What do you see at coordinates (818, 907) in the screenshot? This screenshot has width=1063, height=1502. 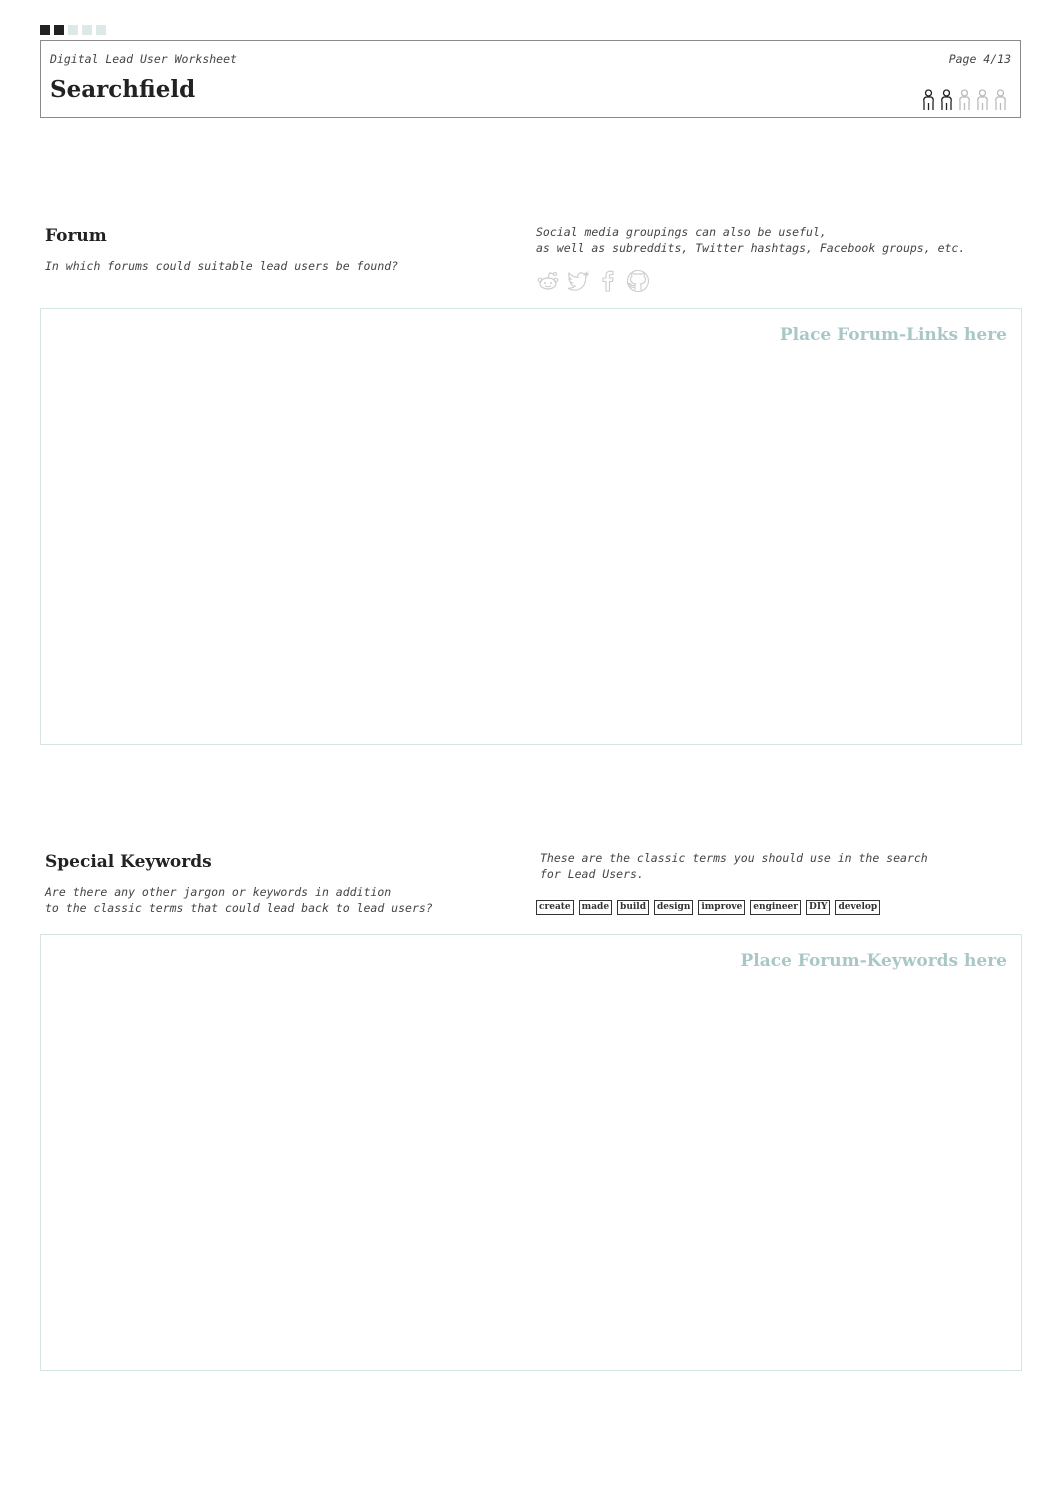 I see `keyword-tag: DIY` at bounding box center [818, 907].